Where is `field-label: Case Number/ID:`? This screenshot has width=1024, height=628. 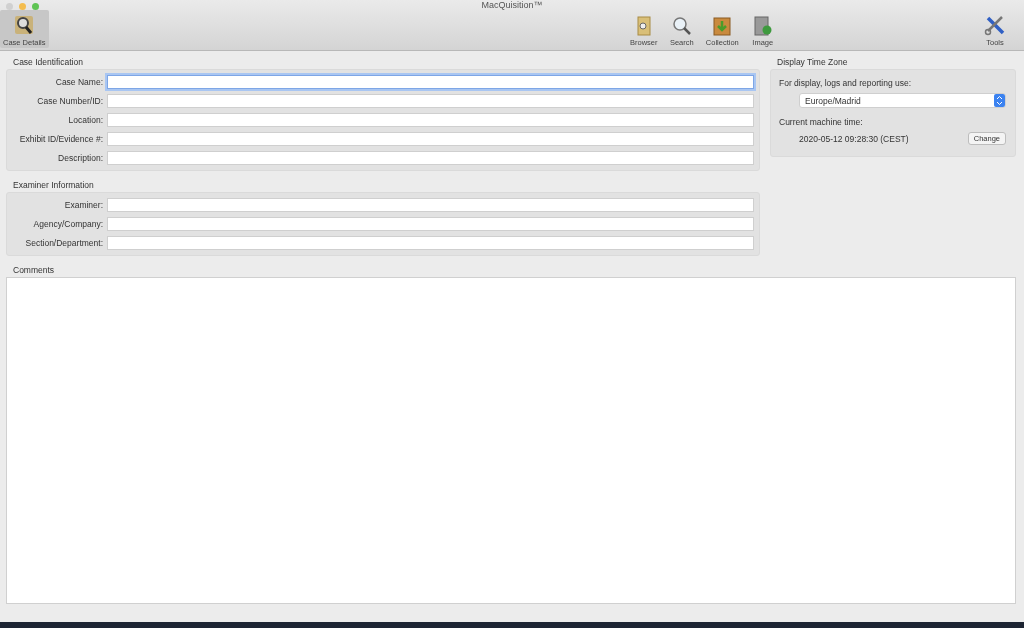
field-label: Case Number/ID: is located at coordinates (70, 101).